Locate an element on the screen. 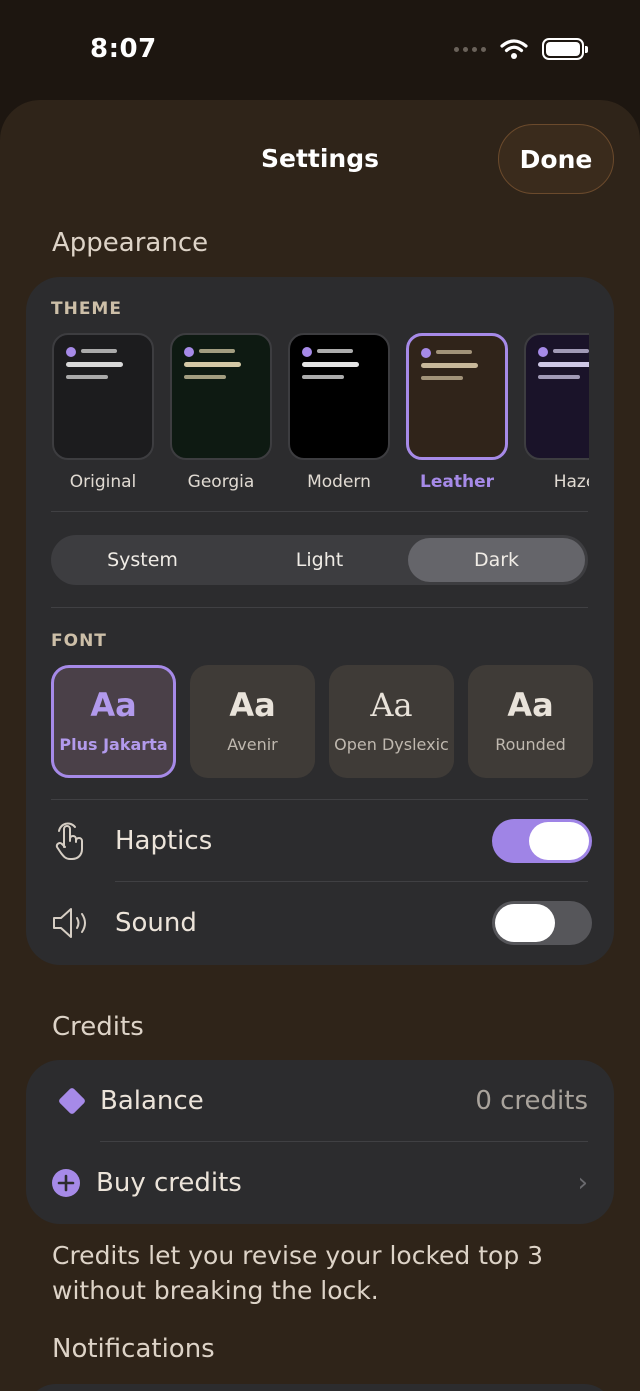  hand-tap-icon is located at coordinates (71, 841).